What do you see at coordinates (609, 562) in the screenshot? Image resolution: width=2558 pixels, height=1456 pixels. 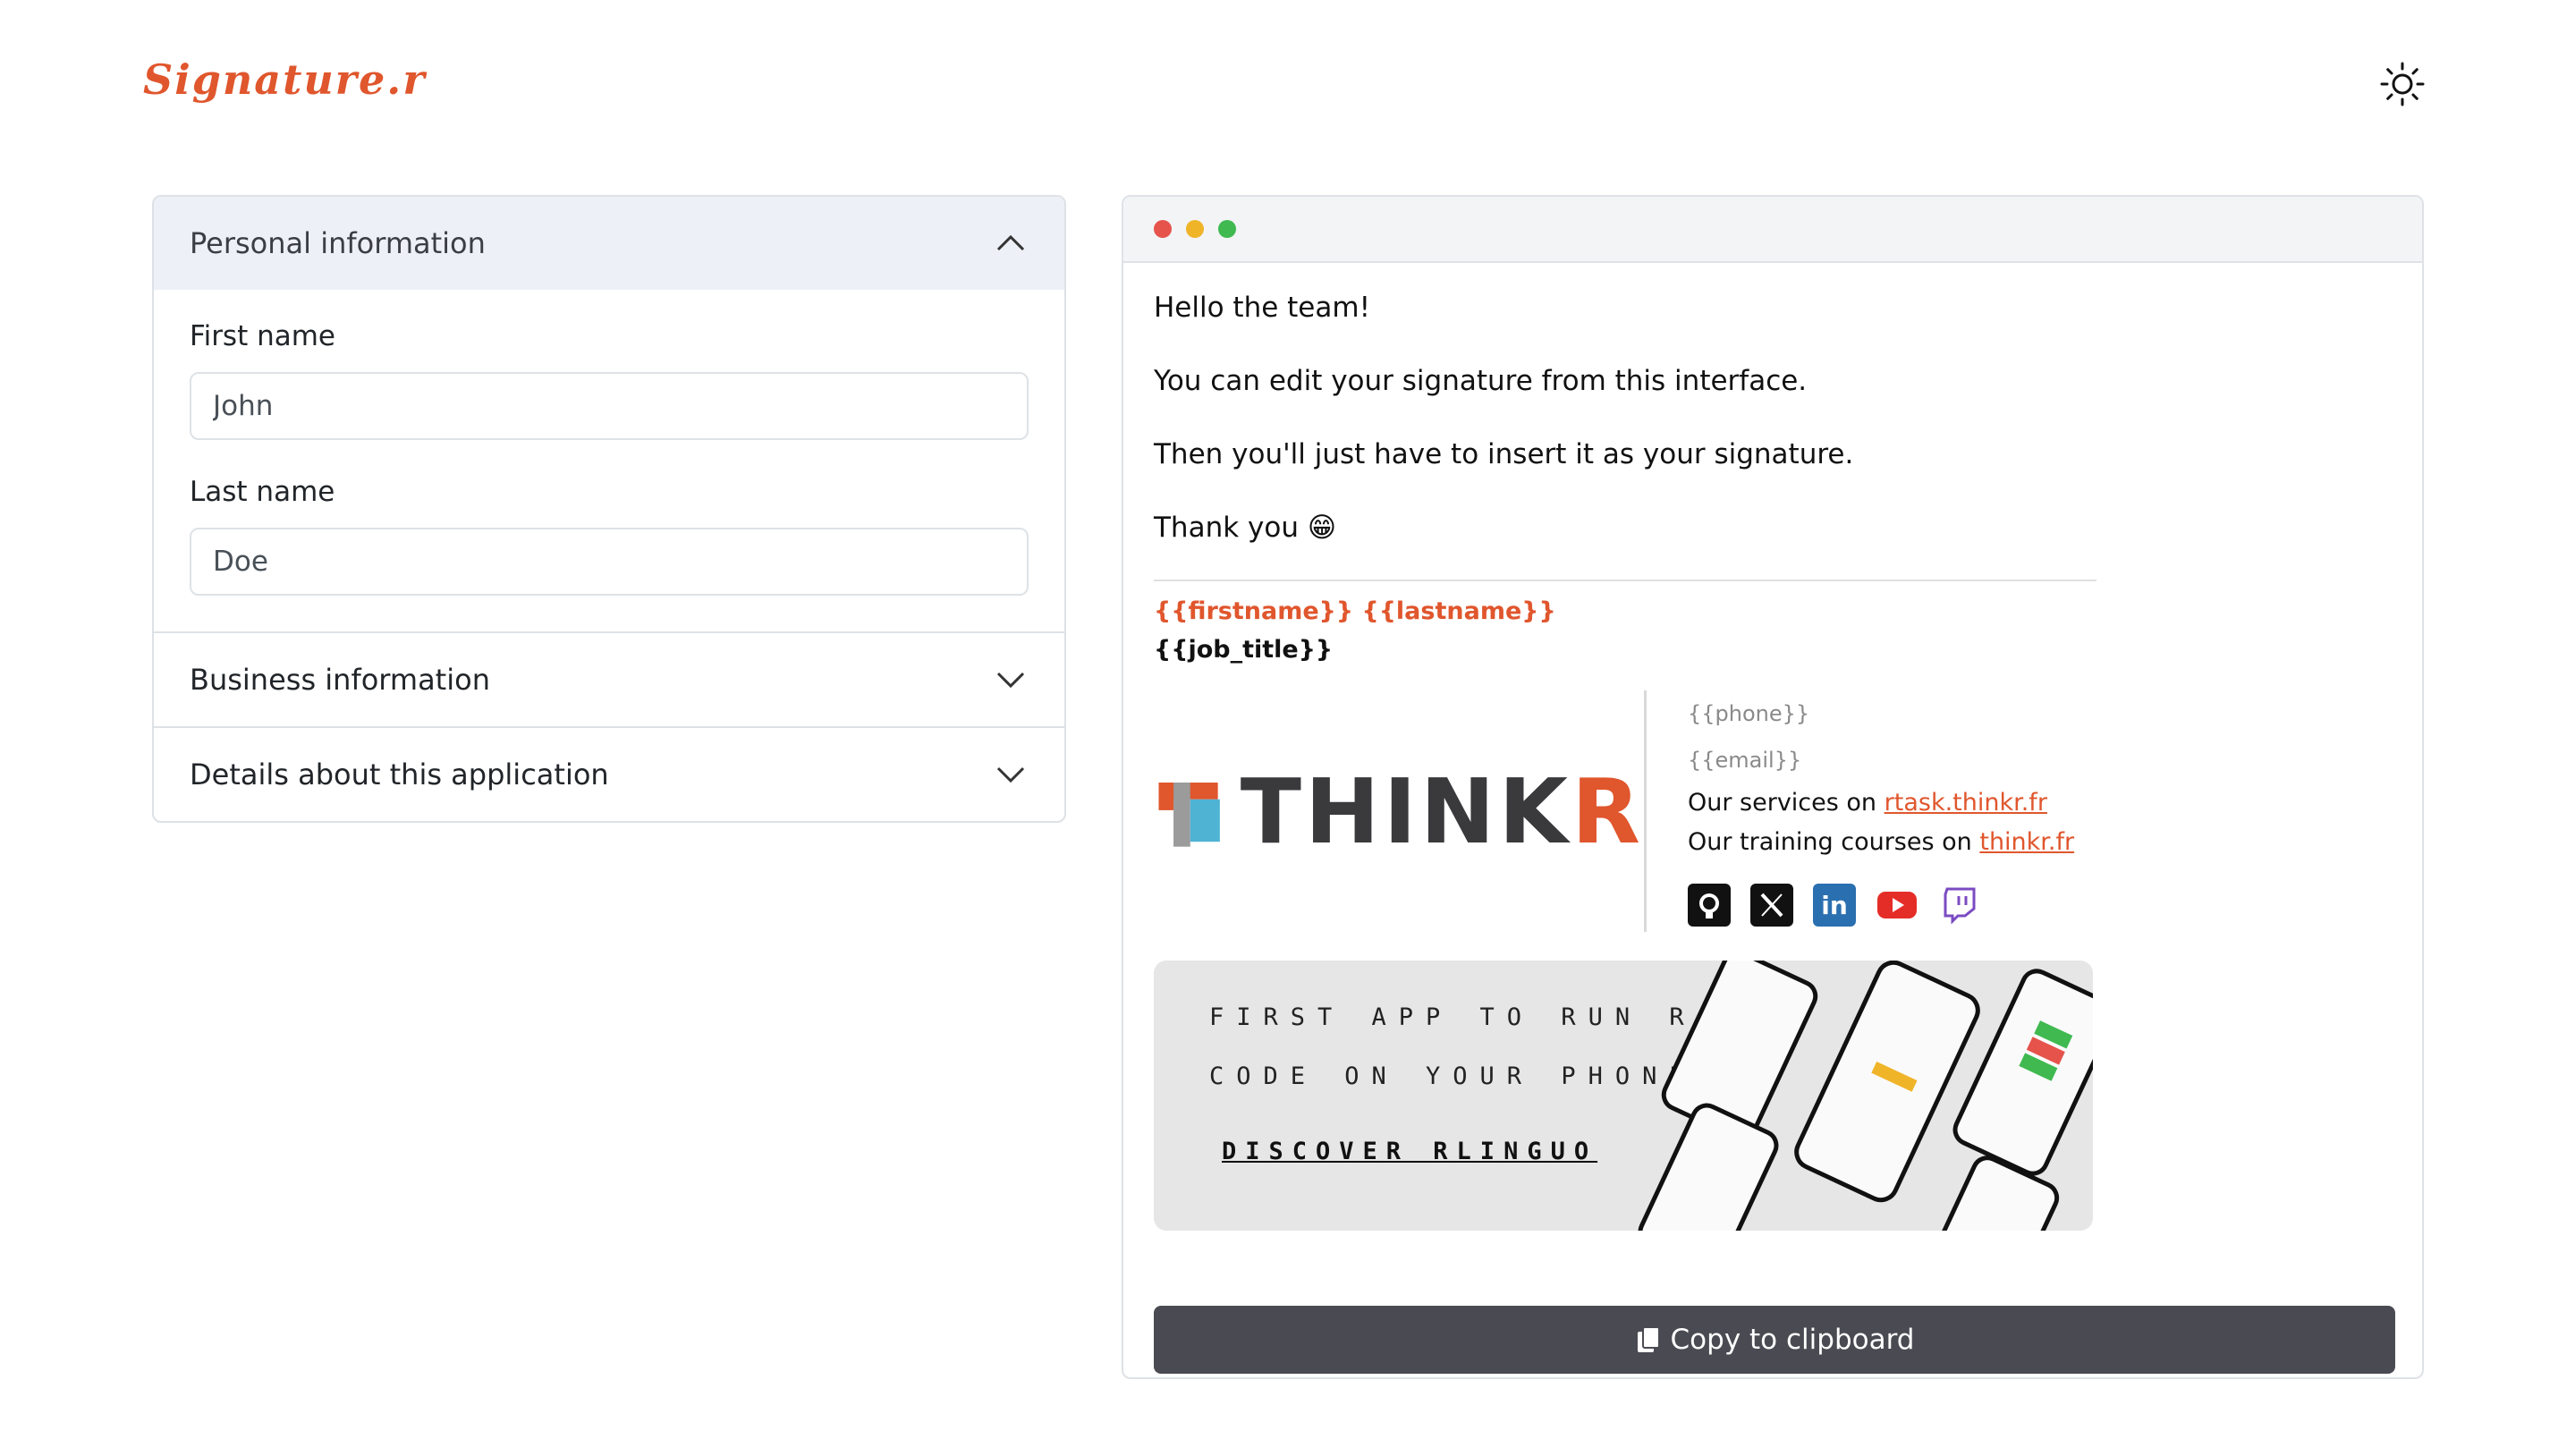 I see `last-name-input` at bounding box center [609, 562].